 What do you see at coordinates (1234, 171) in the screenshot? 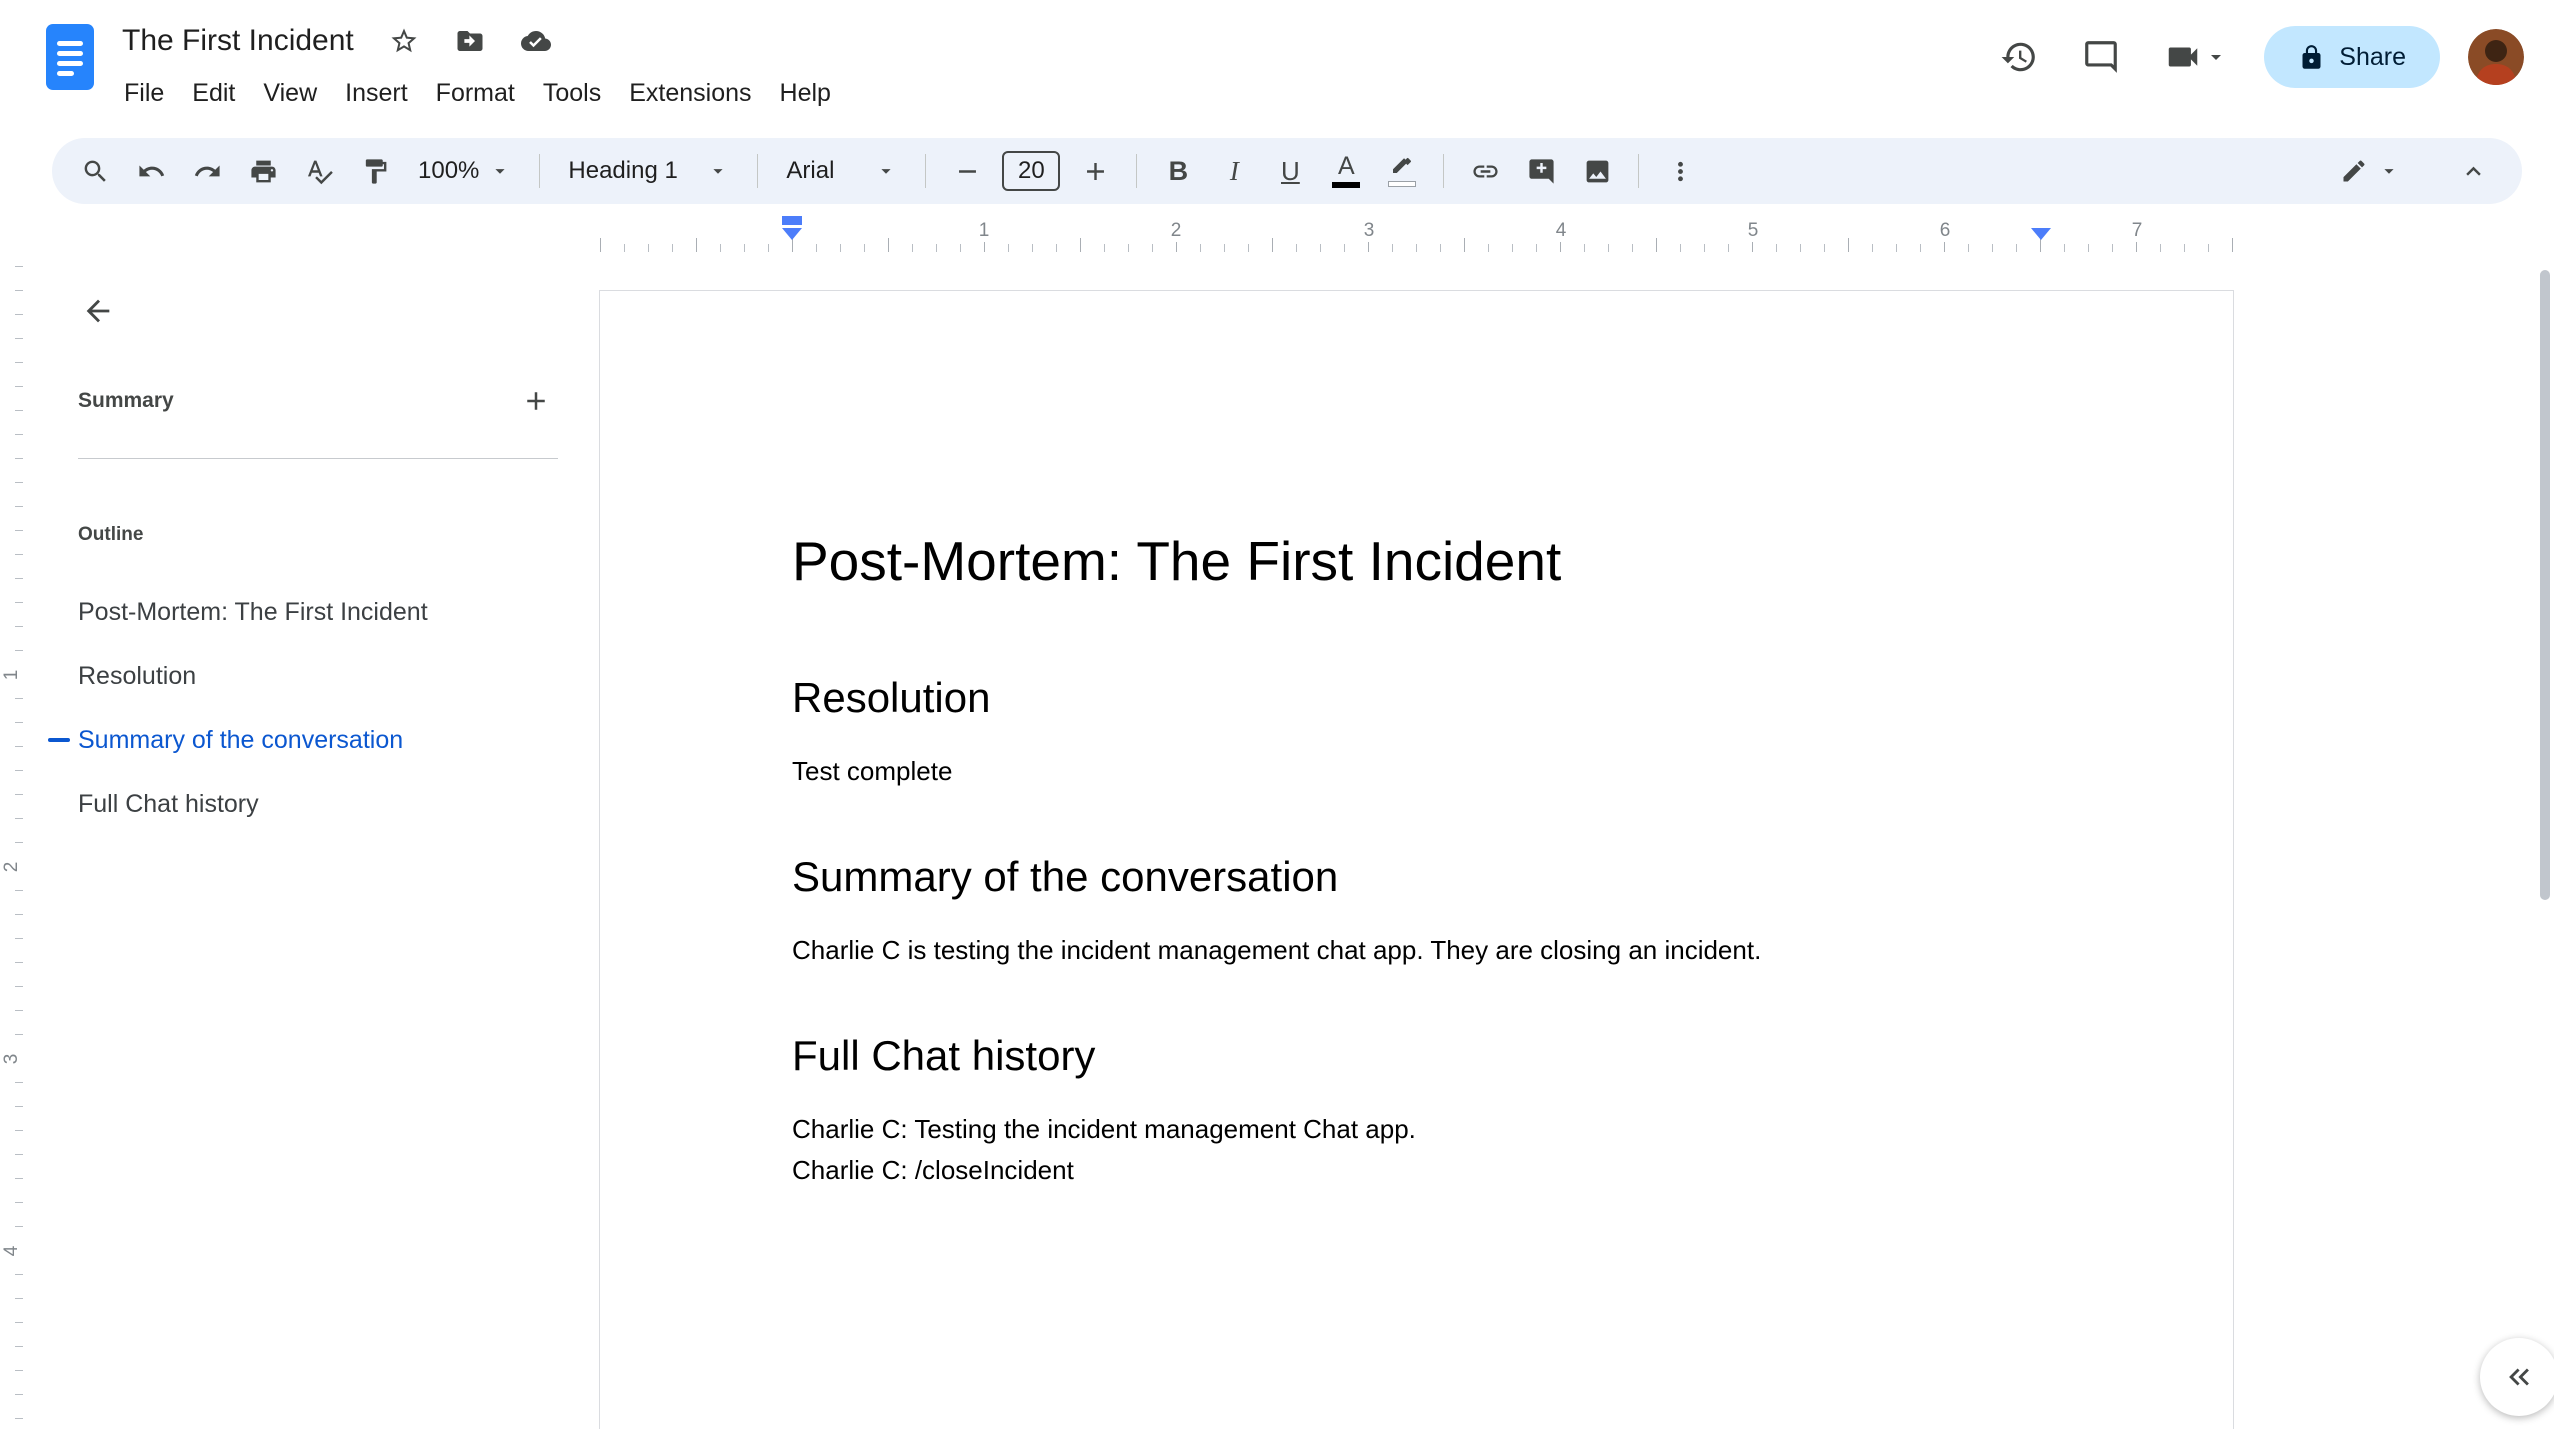
I see `italic-button: I` at bounding box center [1234, 171].